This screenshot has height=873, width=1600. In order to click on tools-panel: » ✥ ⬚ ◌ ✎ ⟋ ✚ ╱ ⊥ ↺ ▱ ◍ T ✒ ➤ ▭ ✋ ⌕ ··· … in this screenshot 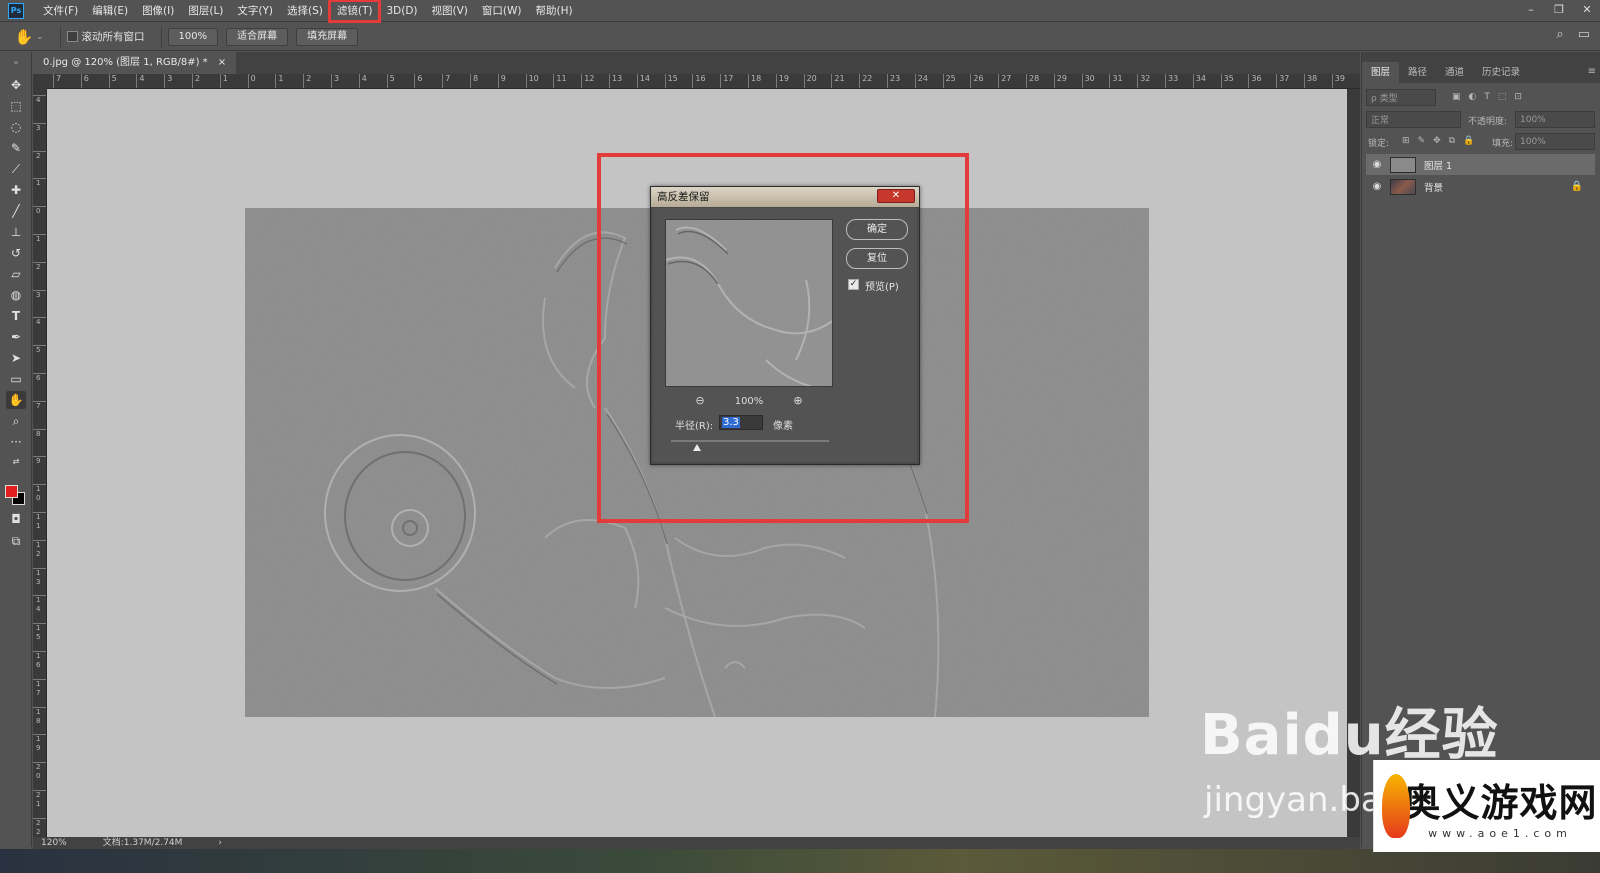, I will do `click(16, 449)`.